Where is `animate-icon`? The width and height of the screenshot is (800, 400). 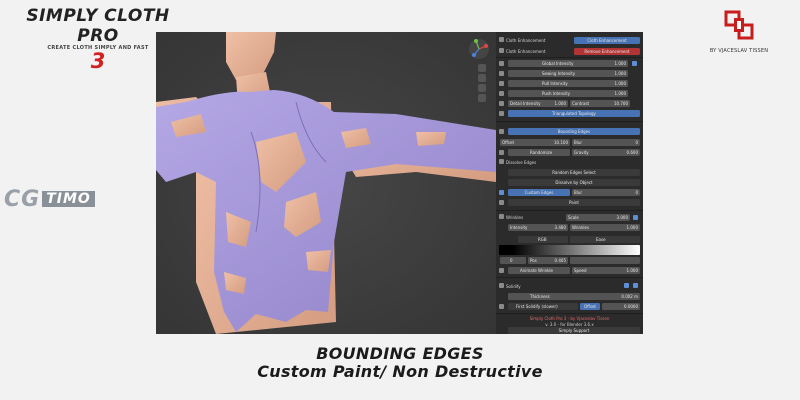
animate-icon is located at coordinates (501, 270).